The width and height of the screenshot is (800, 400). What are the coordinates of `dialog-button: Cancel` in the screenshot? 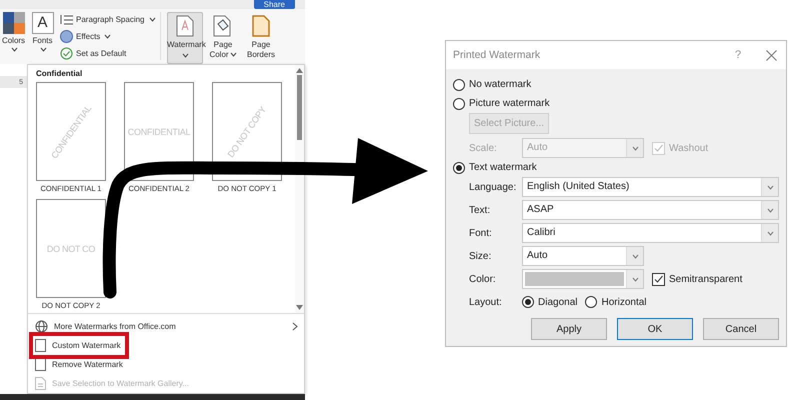 It's located at (741, 329).